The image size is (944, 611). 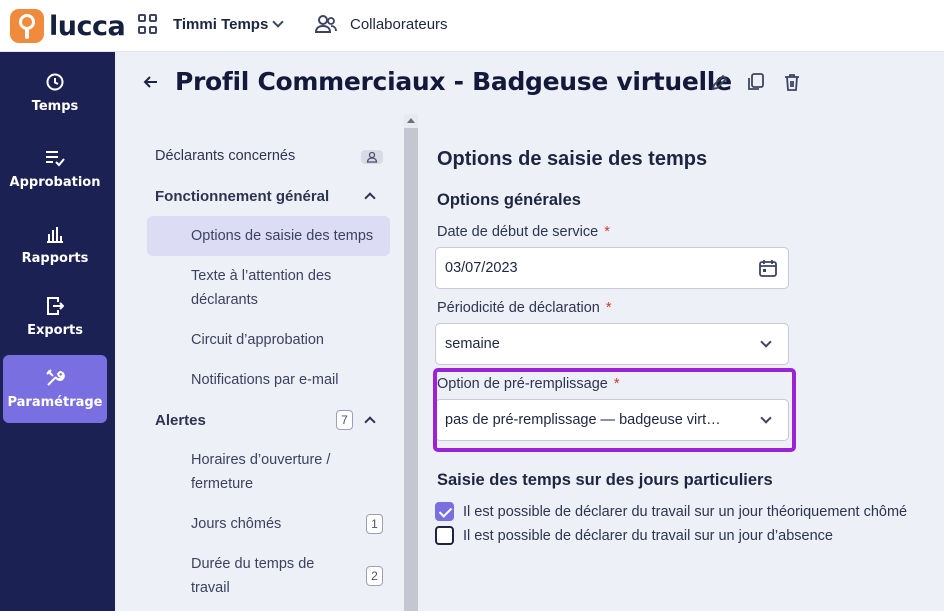 I want to click on submenu-section-alertes: Alertes, so click(x=180, y=420).